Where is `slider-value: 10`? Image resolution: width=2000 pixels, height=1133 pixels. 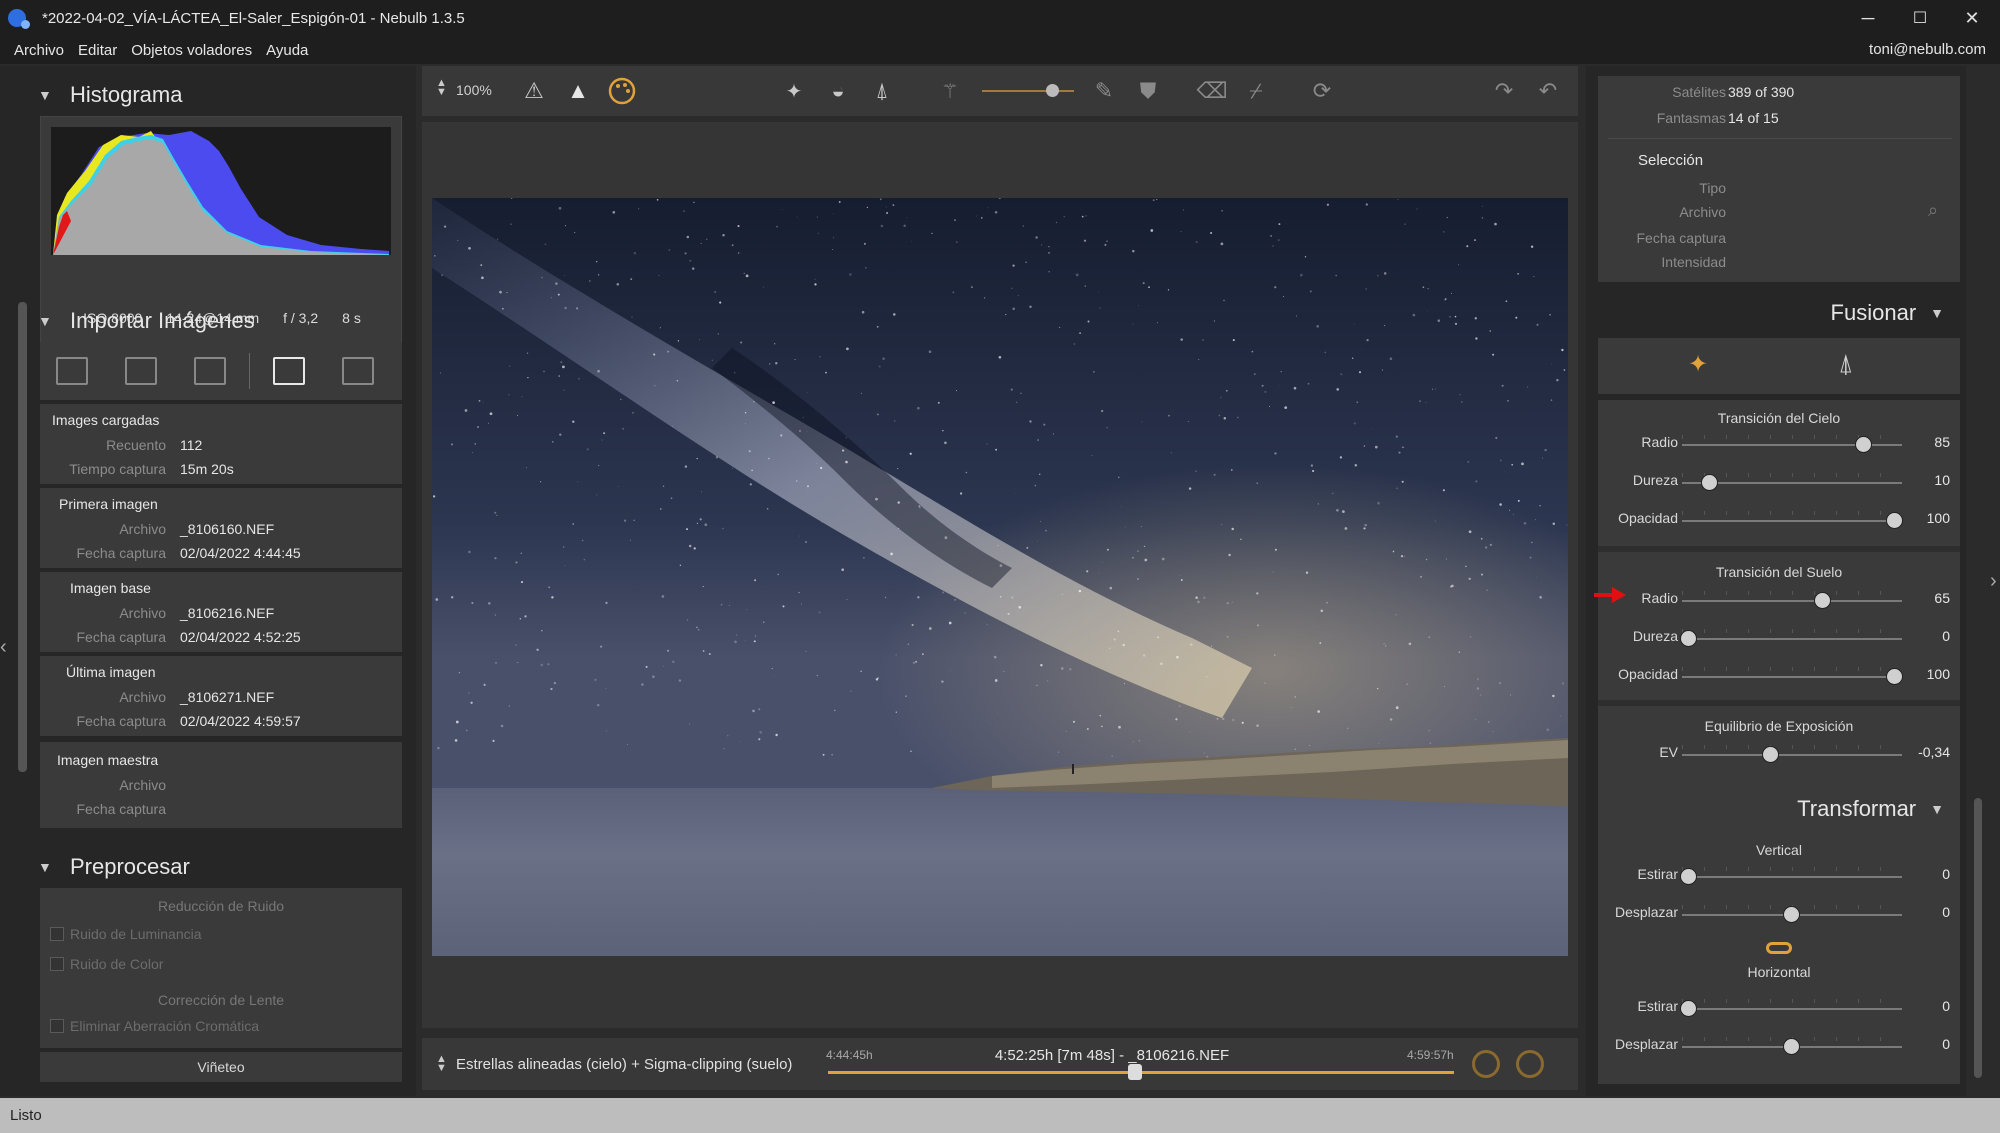 slider-value: 10 is located at coordinates (1942, 480).